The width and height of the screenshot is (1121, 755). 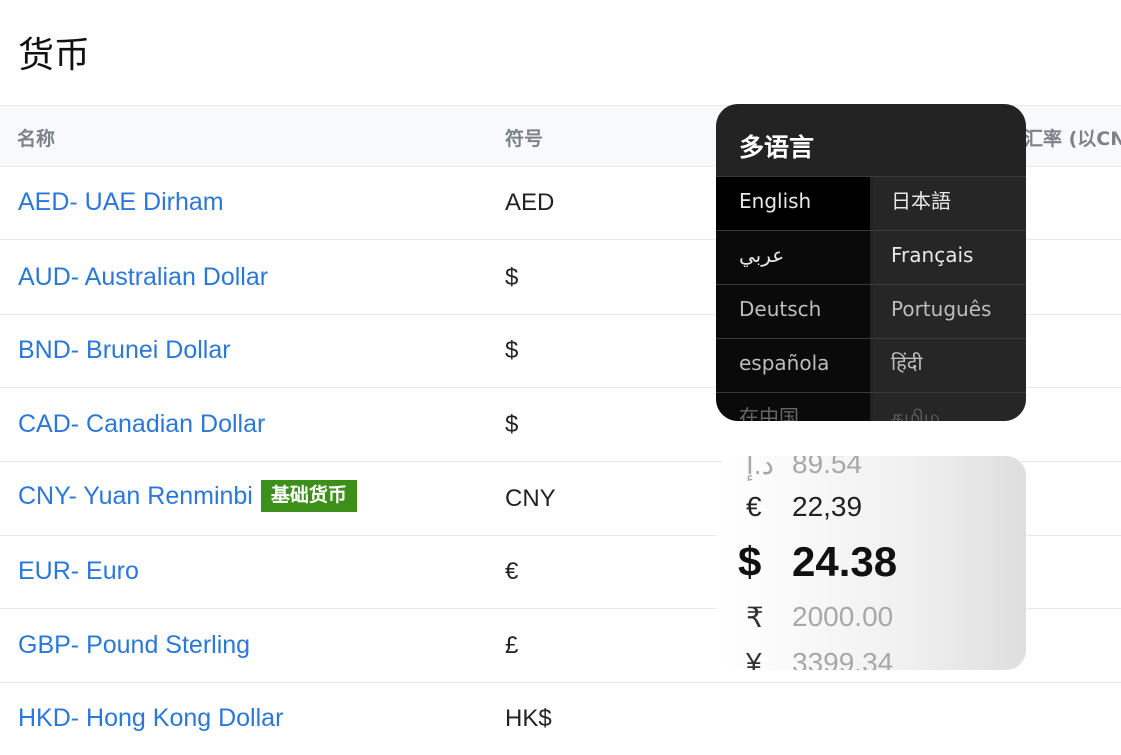 What do you see at coordinates (530, 202) in the screenshot?
I see `currency-symbol: AED` at bounding box center [530, 202].